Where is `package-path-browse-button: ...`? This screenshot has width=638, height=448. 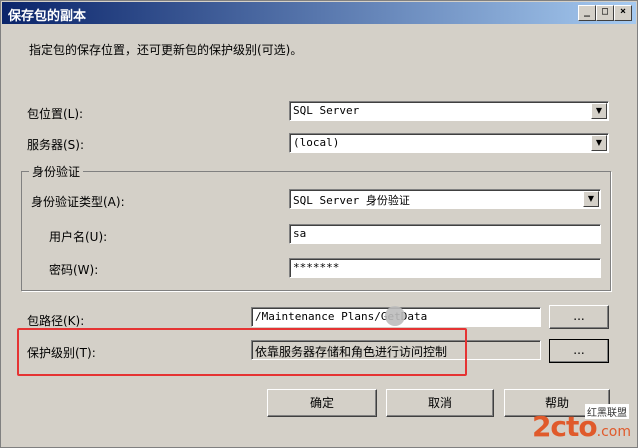
package-path-browse-button: ... is located at coordinates (579, 317).